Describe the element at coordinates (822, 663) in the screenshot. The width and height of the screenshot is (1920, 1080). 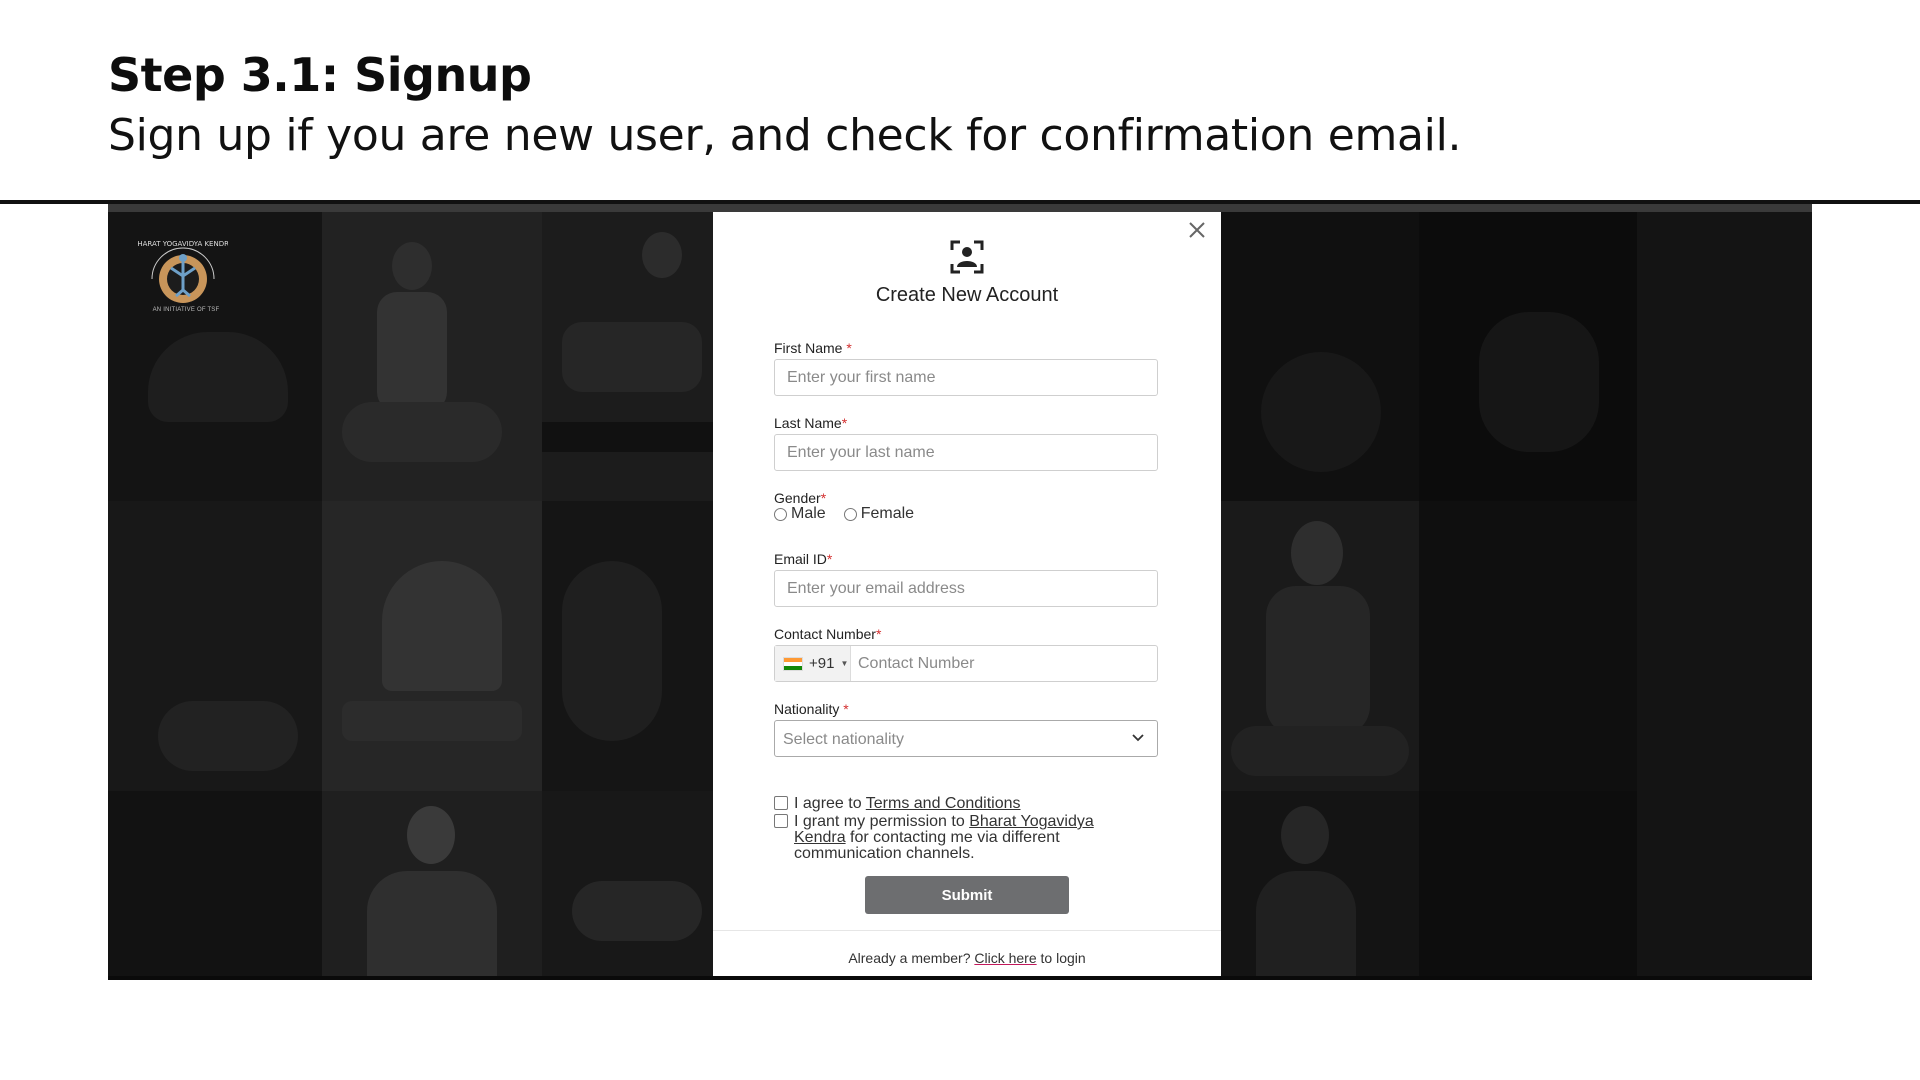
I see `country-code: +91` at that location.